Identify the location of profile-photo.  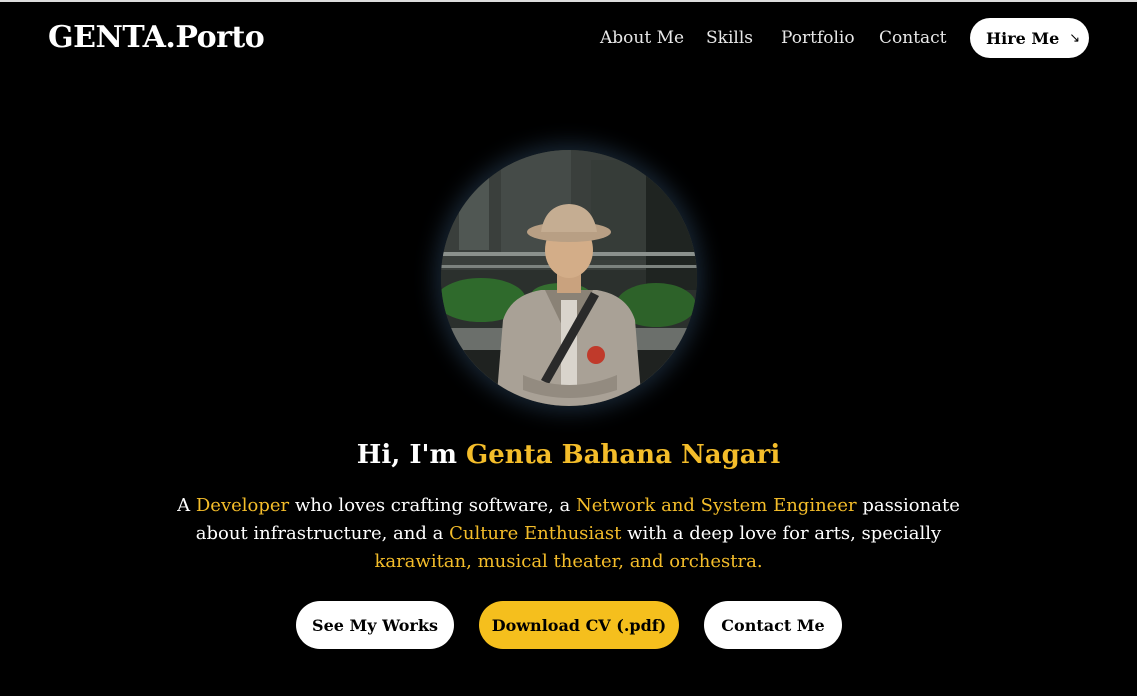
(569, 278).